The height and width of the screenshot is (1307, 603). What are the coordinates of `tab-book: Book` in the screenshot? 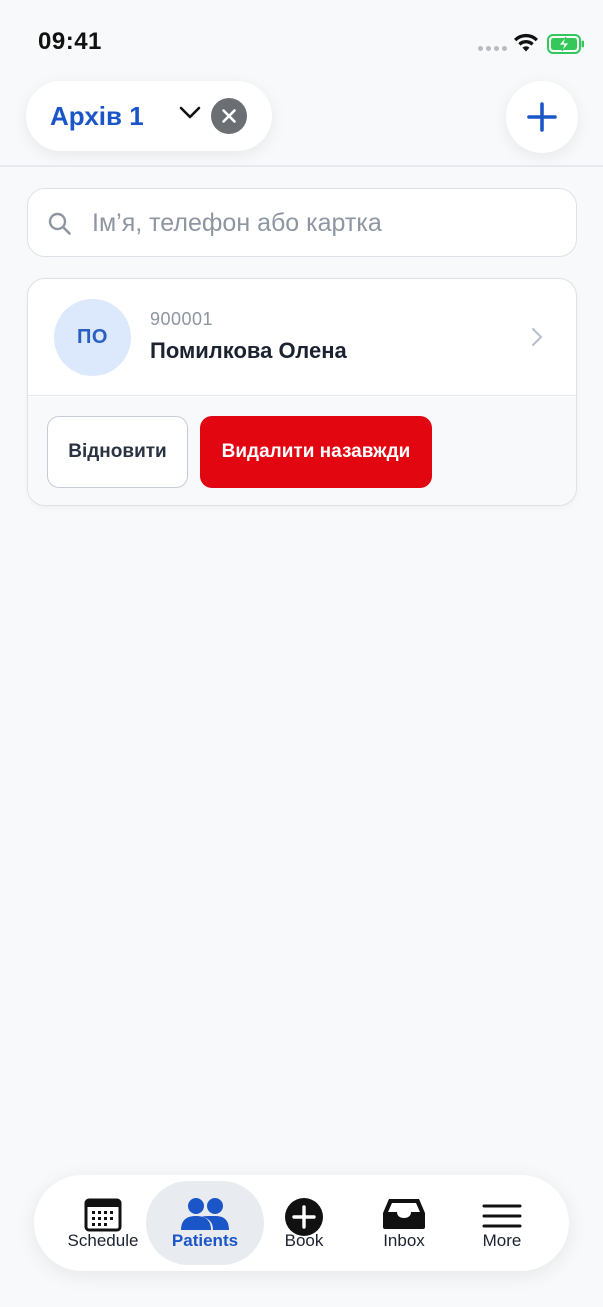 It's located at (304, 1223).